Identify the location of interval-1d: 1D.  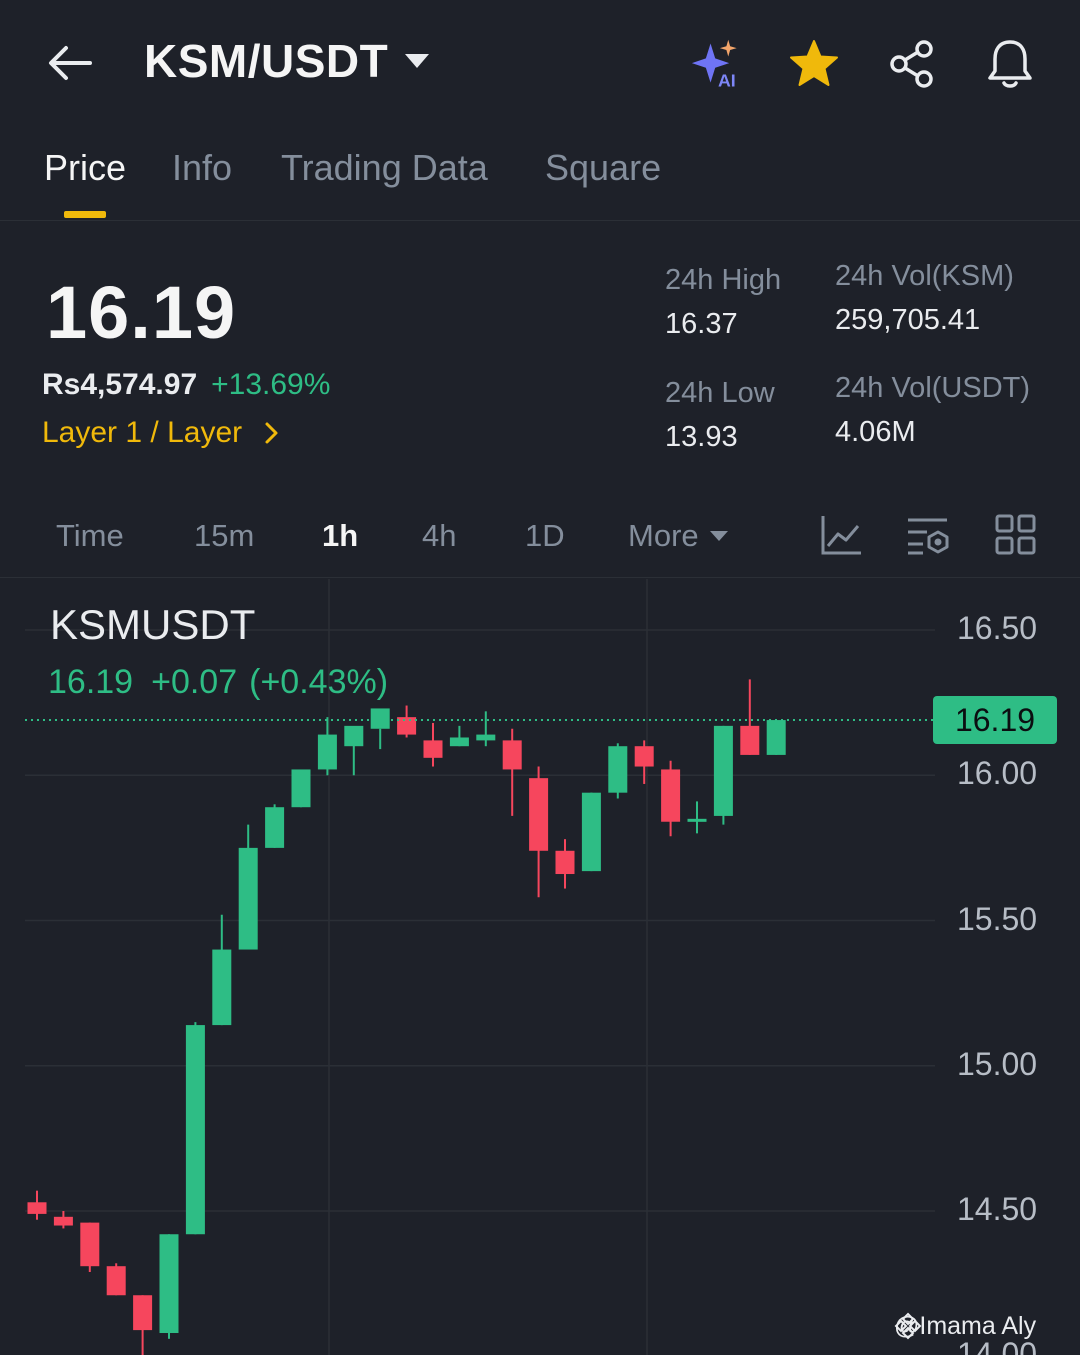
(545, 536).